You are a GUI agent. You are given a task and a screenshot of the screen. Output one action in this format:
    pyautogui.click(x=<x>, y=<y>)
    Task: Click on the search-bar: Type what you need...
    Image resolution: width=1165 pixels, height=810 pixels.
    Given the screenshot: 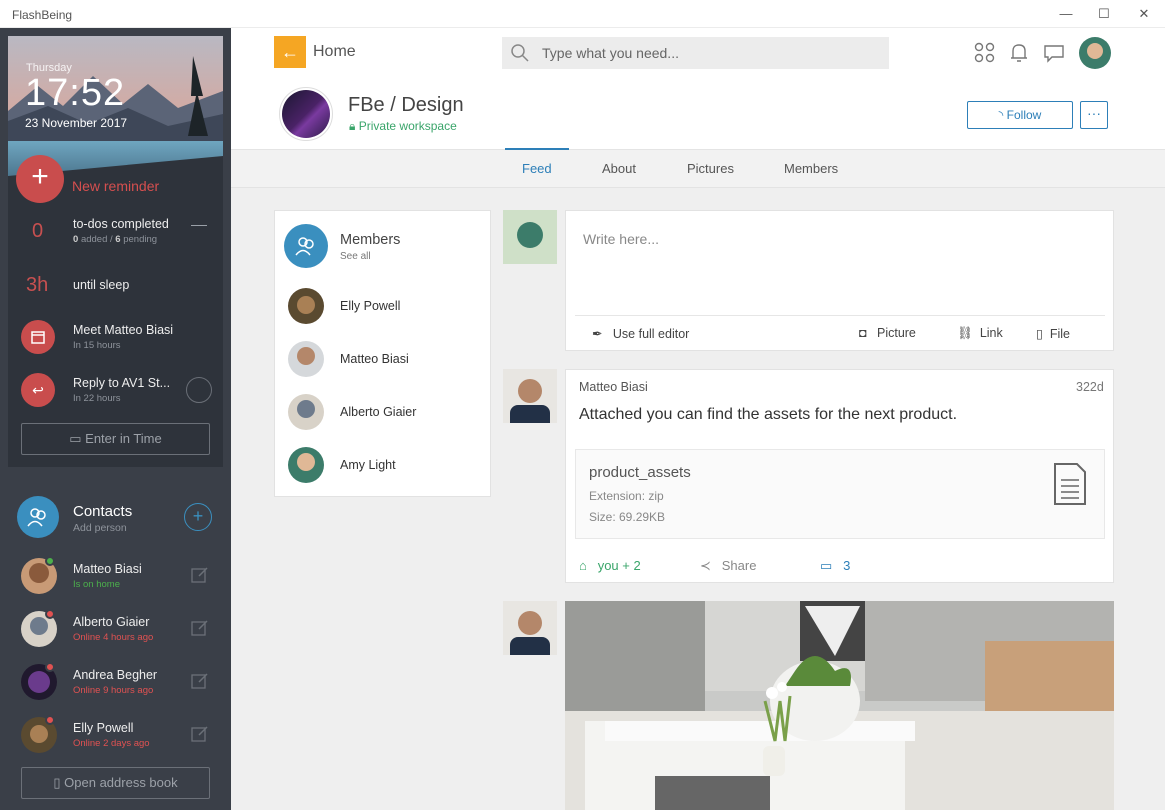 What is the action you would take?
    pyautogui.click(x=695, y=53)
    